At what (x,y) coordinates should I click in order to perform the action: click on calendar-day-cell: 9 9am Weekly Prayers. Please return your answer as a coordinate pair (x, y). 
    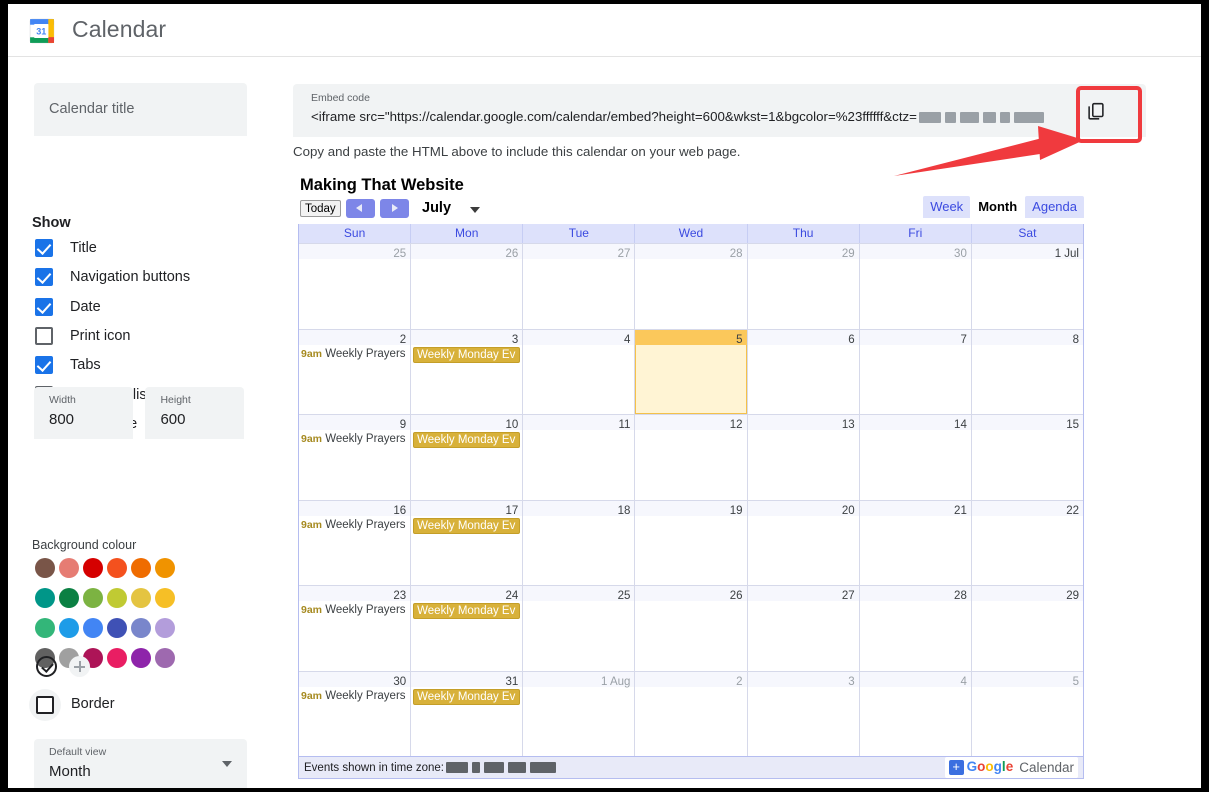
    Looking at the image, I should click on (355, 457).